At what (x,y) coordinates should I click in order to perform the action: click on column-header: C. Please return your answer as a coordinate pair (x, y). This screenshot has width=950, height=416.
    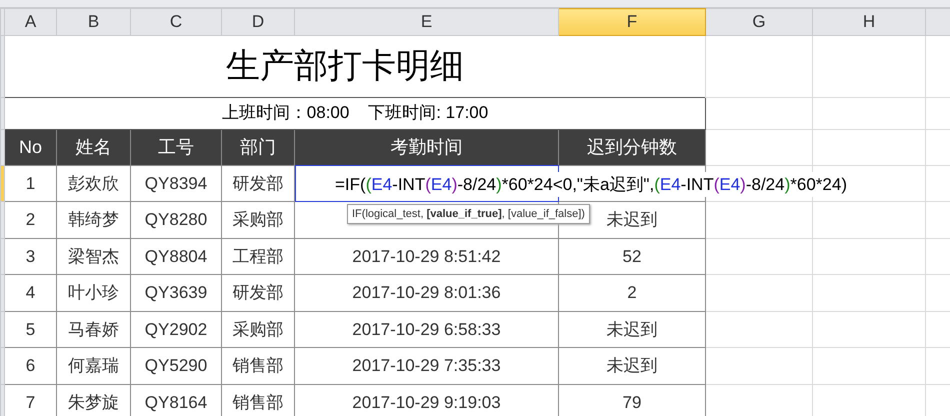
    Looking at the image, I should click on (176, 21).